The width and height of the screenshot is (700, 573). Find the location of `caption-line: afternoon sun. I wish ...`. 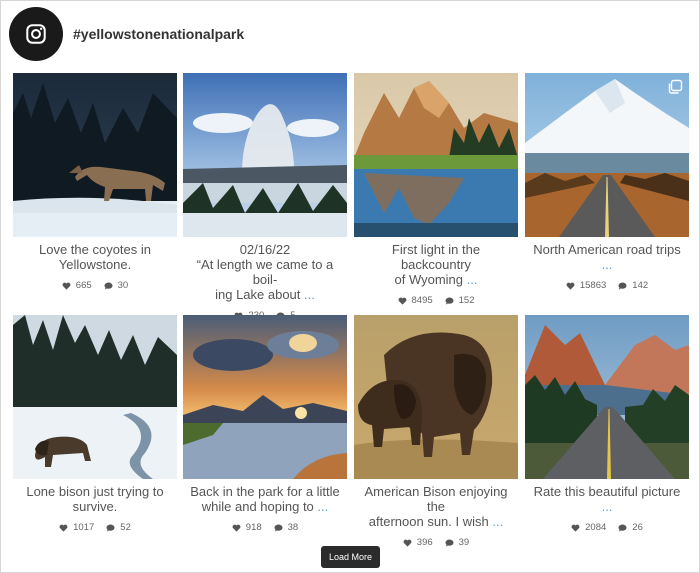

caption-line: afternoon sun. I wish ... is located at coordinates (436, 521).